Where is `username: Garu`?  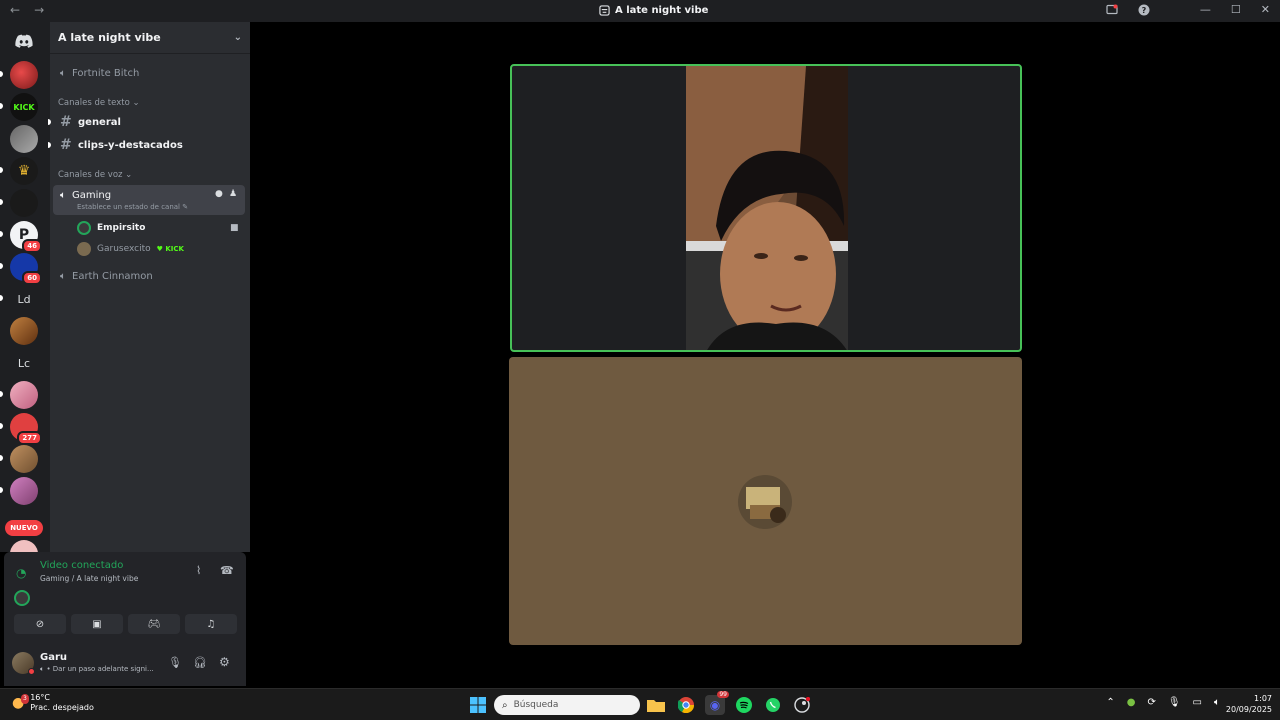 username: Garu is located at coordinates (54, 657).